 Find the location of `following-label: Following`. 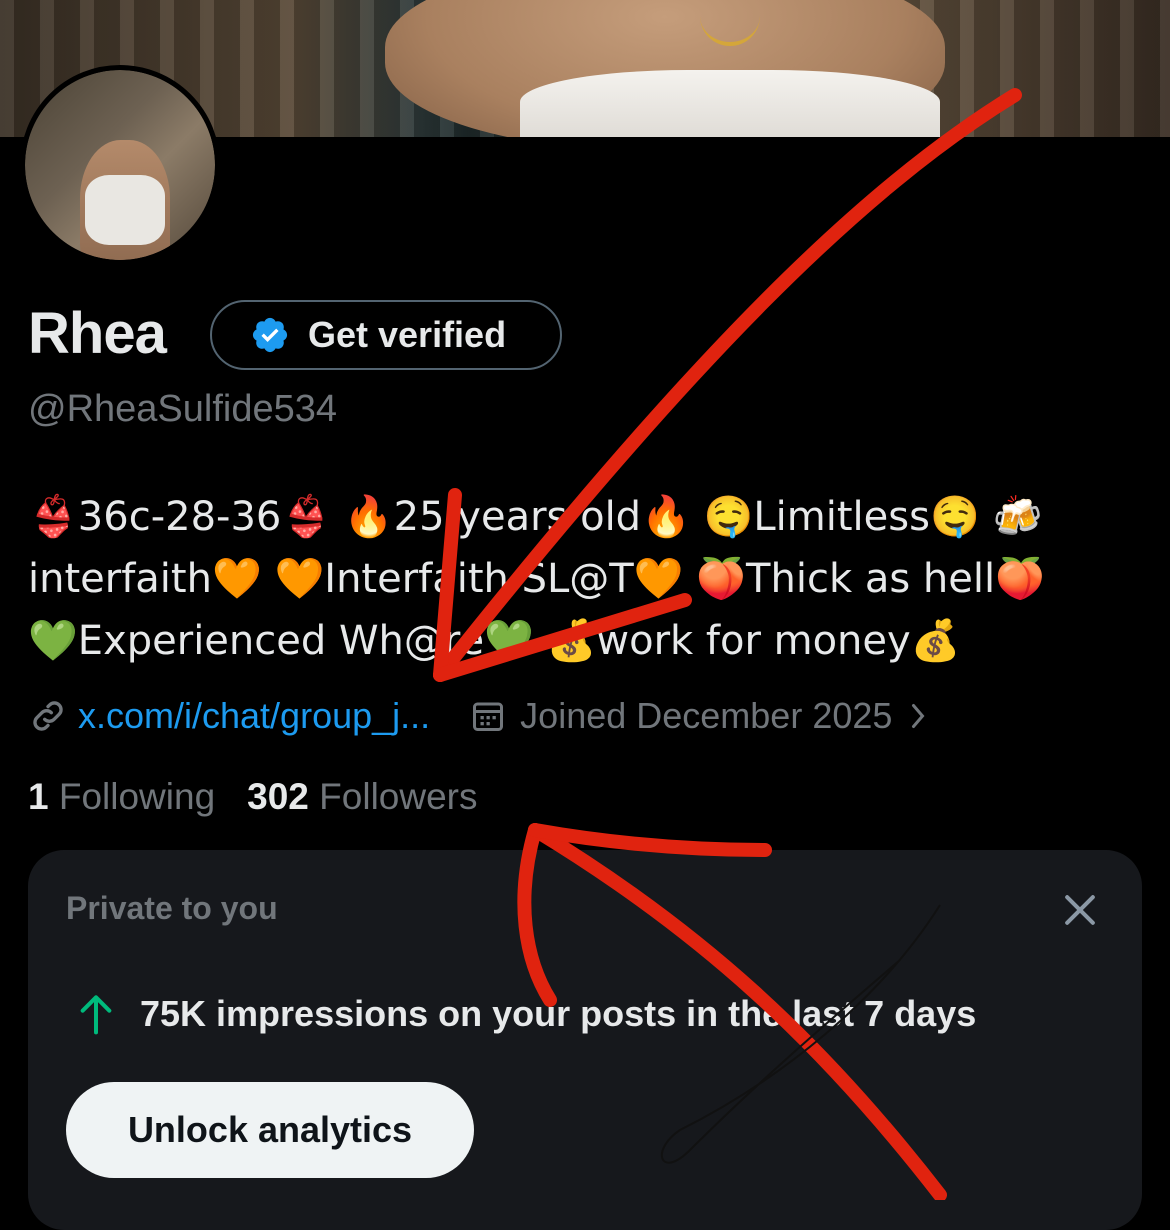

following-label: Following is located at coordinates (137, 796).